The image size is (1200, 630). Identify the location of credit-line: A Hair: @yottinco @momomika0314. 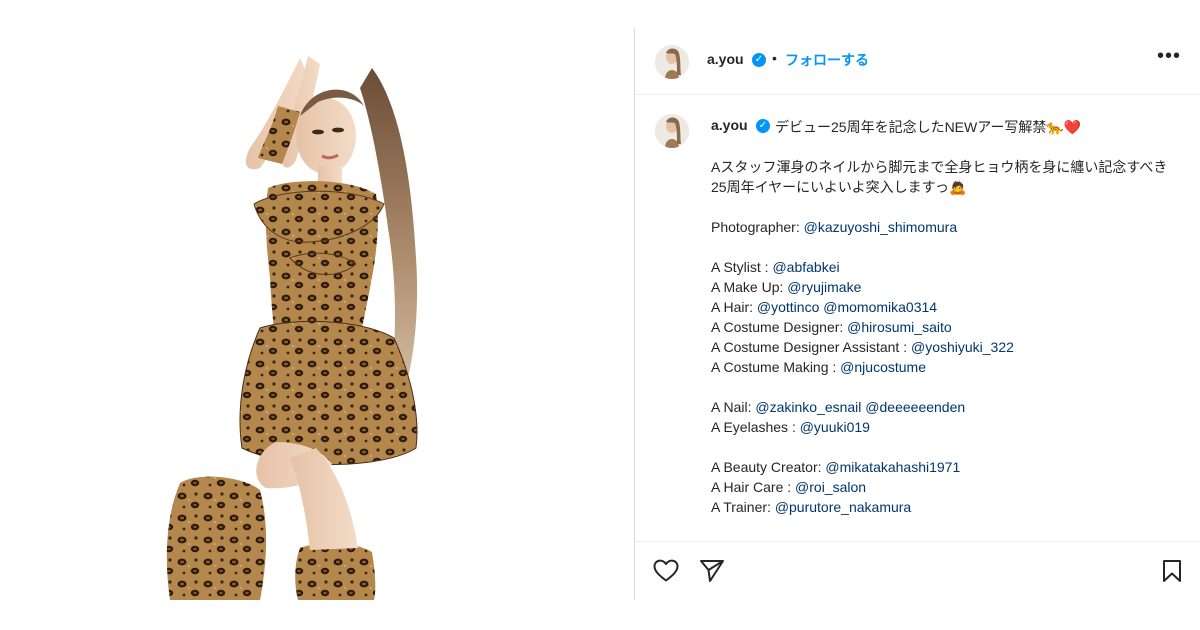
(946, 307).